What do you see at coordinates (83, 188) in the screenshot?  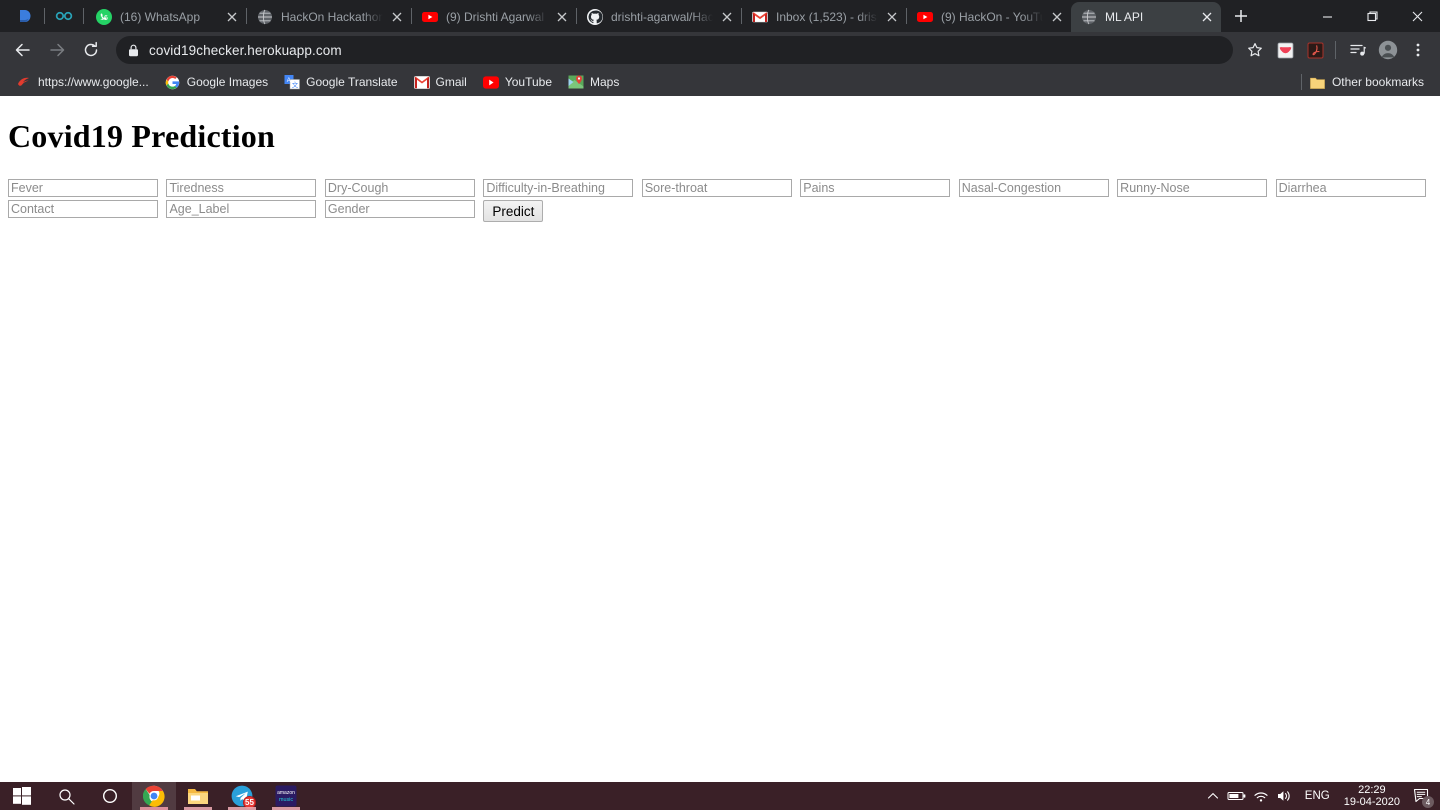 I see `fever-input` at bounding box center [83, 188].